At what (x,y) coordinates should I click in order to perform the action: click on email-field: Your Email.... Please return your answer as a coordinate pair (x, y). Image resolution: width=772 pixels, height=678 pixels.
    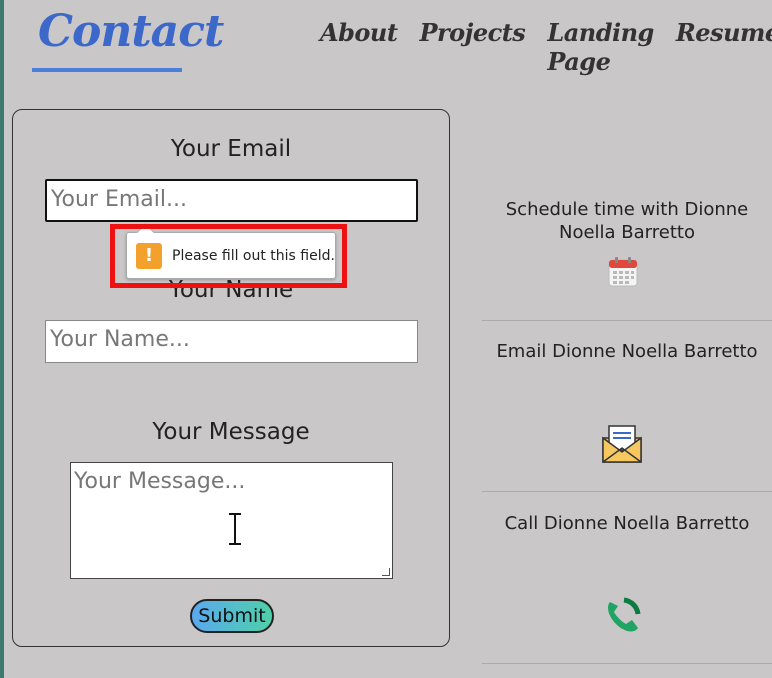
    Looking at the image, I should click on (231, 200).